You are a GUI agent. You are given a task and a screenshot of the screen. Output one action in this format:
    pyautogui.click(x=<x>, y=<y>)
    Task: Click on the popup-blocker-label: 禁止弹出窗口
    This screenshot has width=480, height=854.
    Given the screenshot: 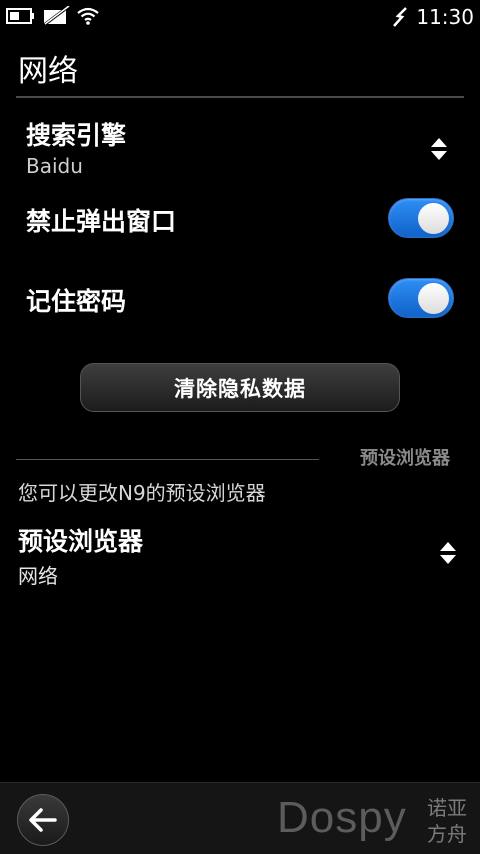 What is the action you would take?
    pyautogui.click(x=101, y=221)
    